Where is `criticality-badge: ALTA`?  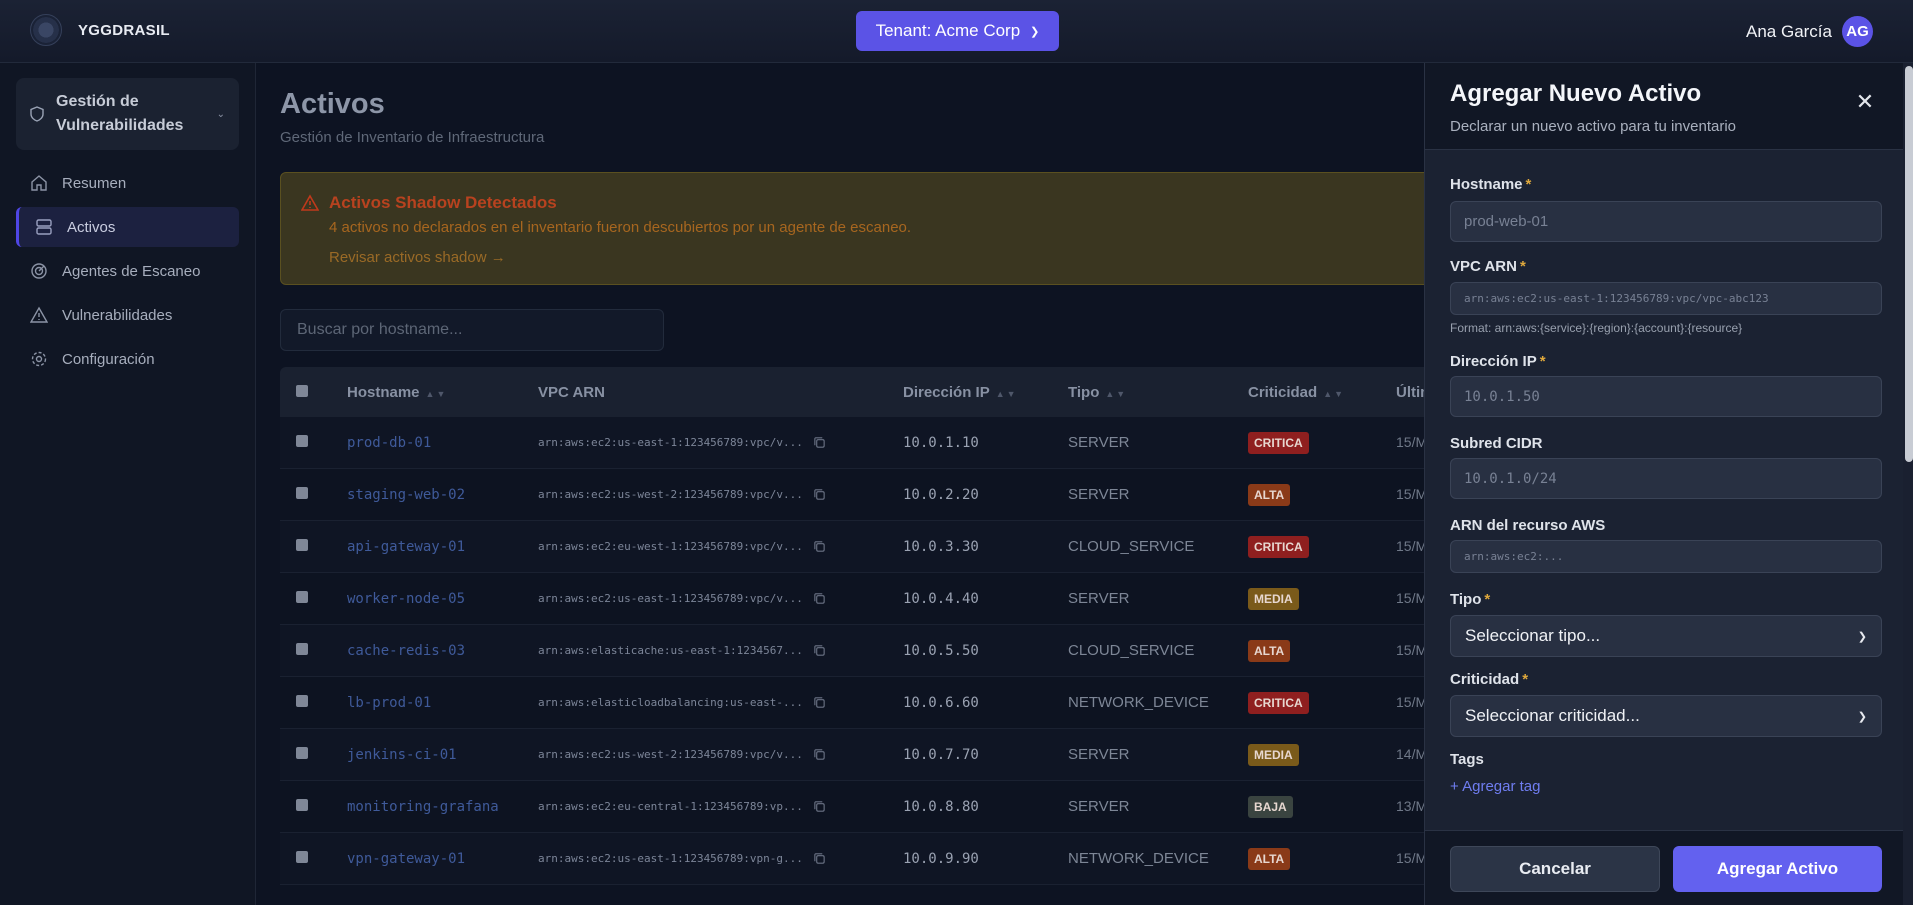
criticality-badge: ALTA is located at coordinates (1269, 494).